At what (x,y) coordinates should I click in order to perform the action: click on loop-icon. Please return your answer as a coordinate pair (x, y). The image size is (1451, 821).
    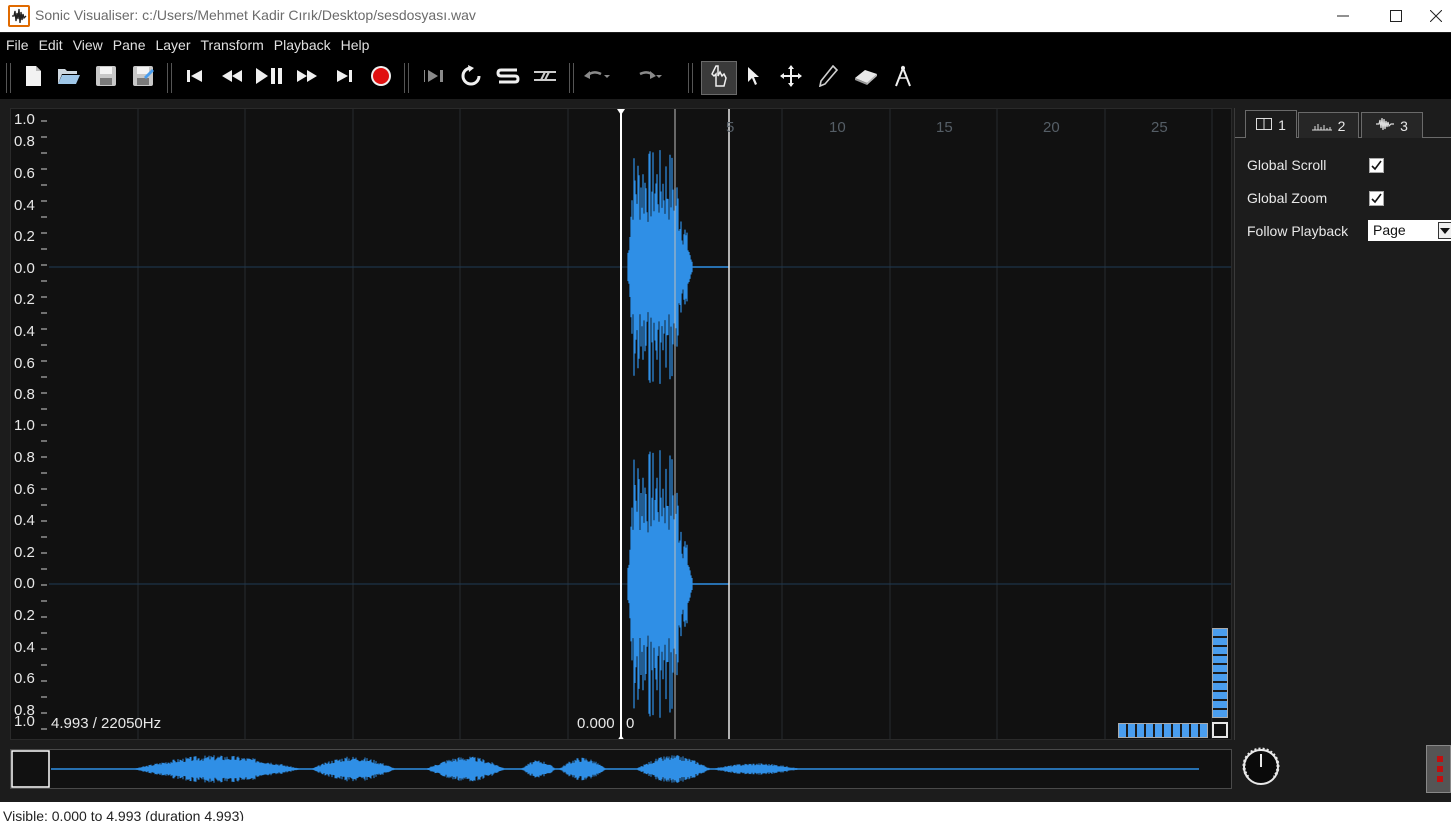
    Looking at the image, I should click on (471, 78).